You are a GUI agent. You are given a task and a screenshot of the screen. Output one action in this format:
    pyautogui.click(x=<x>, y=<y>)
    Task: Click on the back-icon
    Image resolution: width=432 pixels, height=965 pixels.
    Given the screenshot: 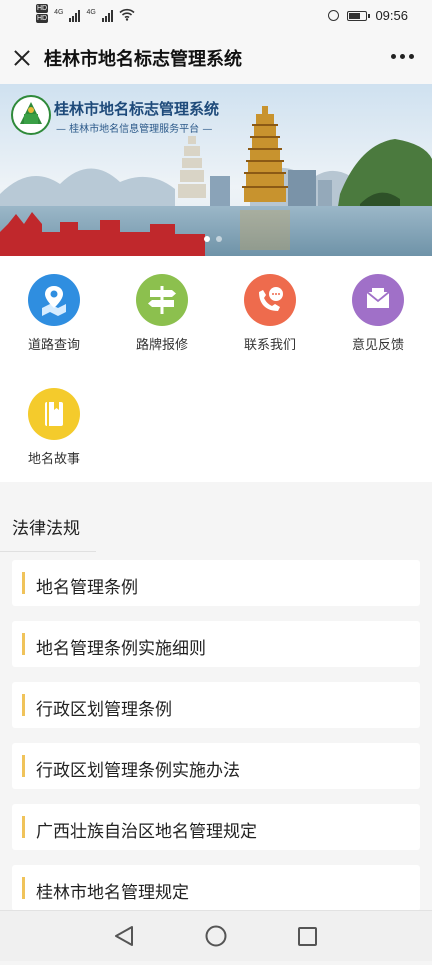 What is the action you would take?
    pyautogui.click(x=124, y=936)
    